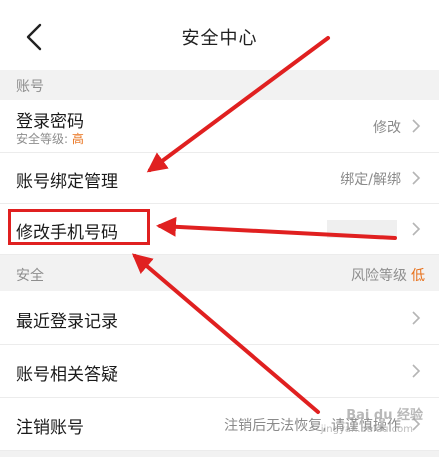  What do you see at coordinates (362, 229) in the screenshot?
I see `masked-phone-number` at bounding box center [362, 229].